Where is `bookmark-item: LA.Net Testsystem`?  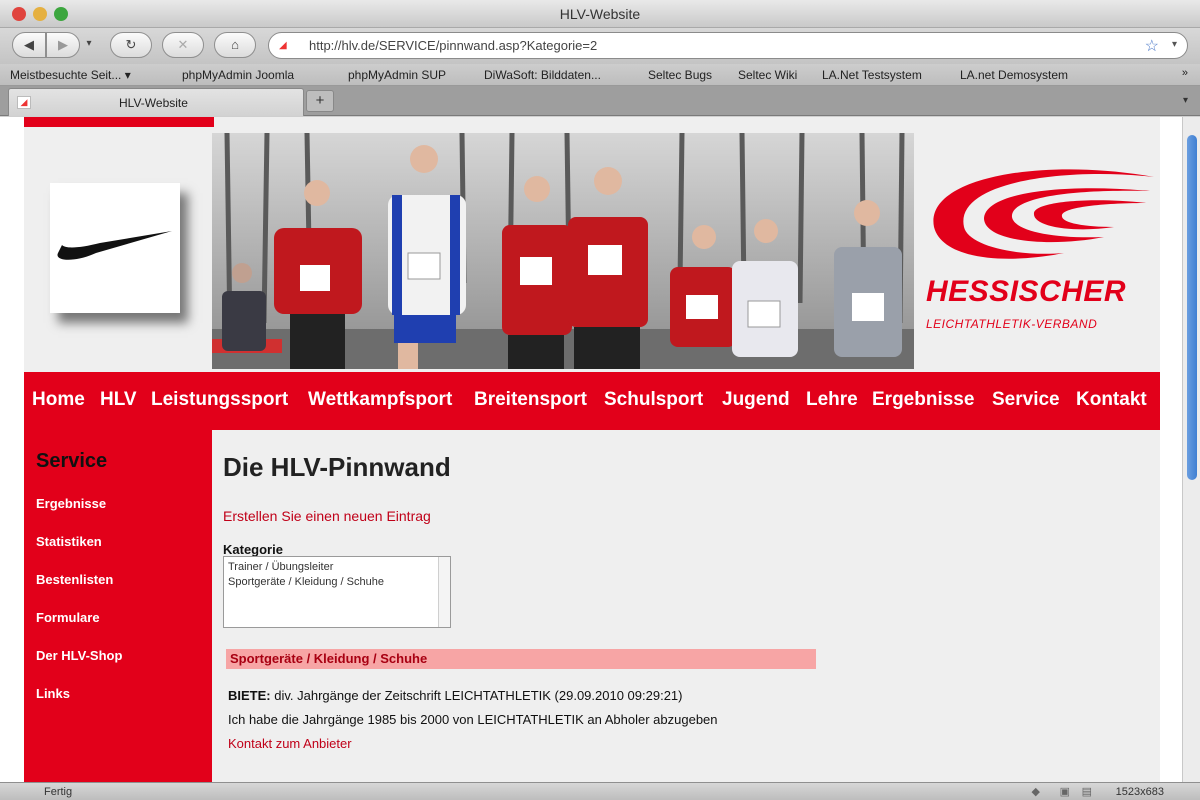
bookmark-item: LA.Net Testsystem is located at coordinates (872, 75).